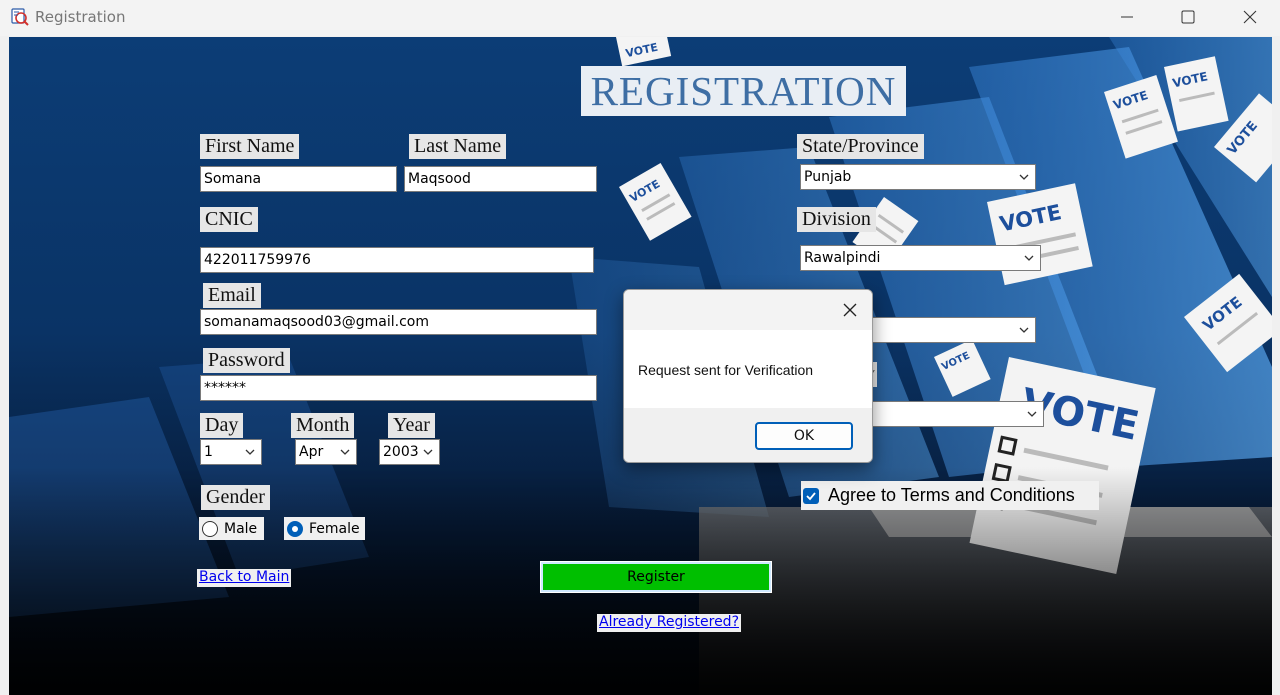 This screenshot has width=1280, height=695. What do you see at coordinates (210, 528) in the screenshot?
I see `radio-unchecked-icon` at bounding box center [210, 528].